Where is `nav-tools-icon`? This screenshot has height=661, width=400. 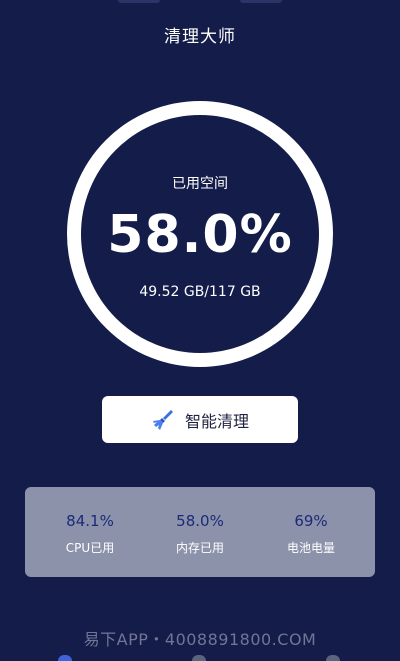
nav-tools-icon is located at coordinates (199, 658).